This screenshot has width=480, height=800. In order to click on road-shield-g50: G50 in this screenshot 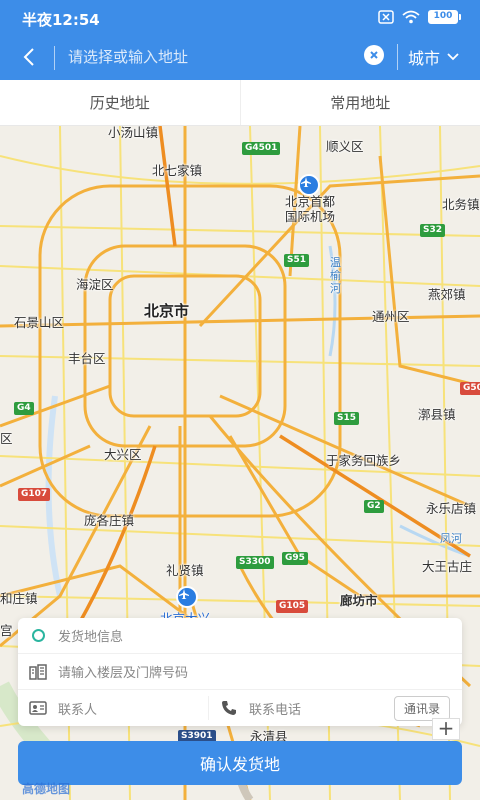, I will do `click(470, 388)`.